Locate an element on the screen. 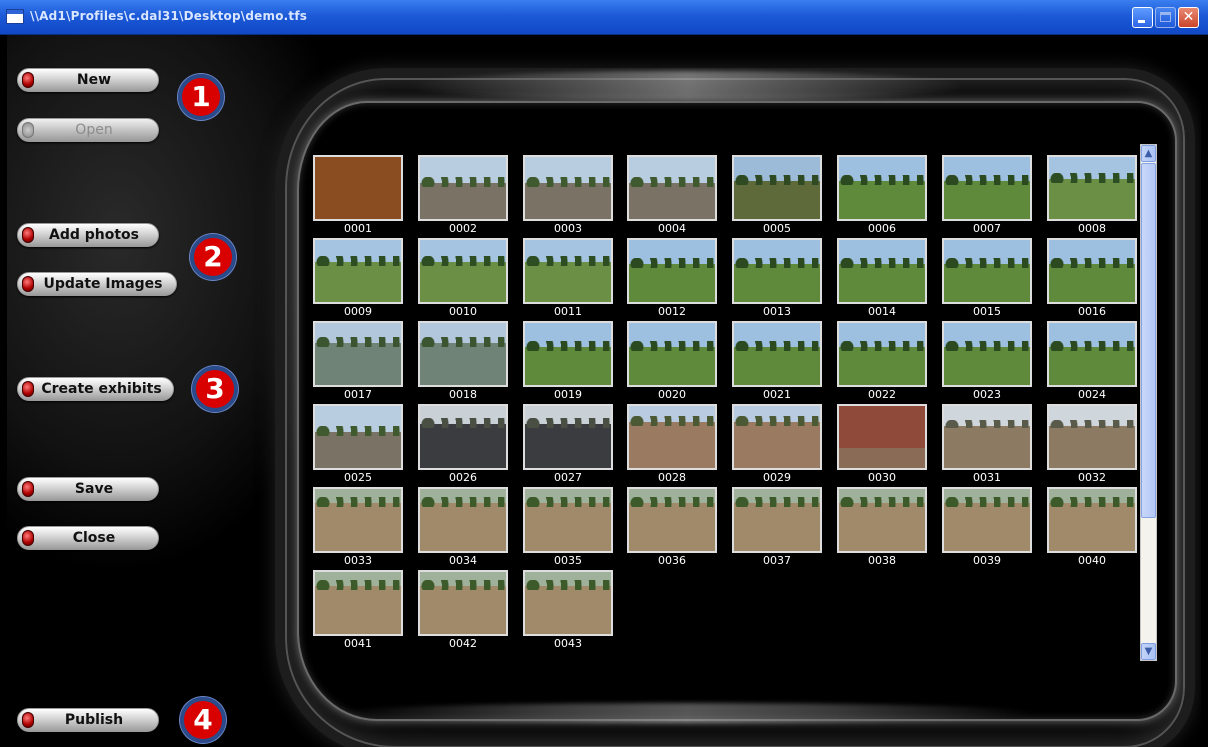  photo-thumbnail: 0043 is located at coordinates (568, 612).